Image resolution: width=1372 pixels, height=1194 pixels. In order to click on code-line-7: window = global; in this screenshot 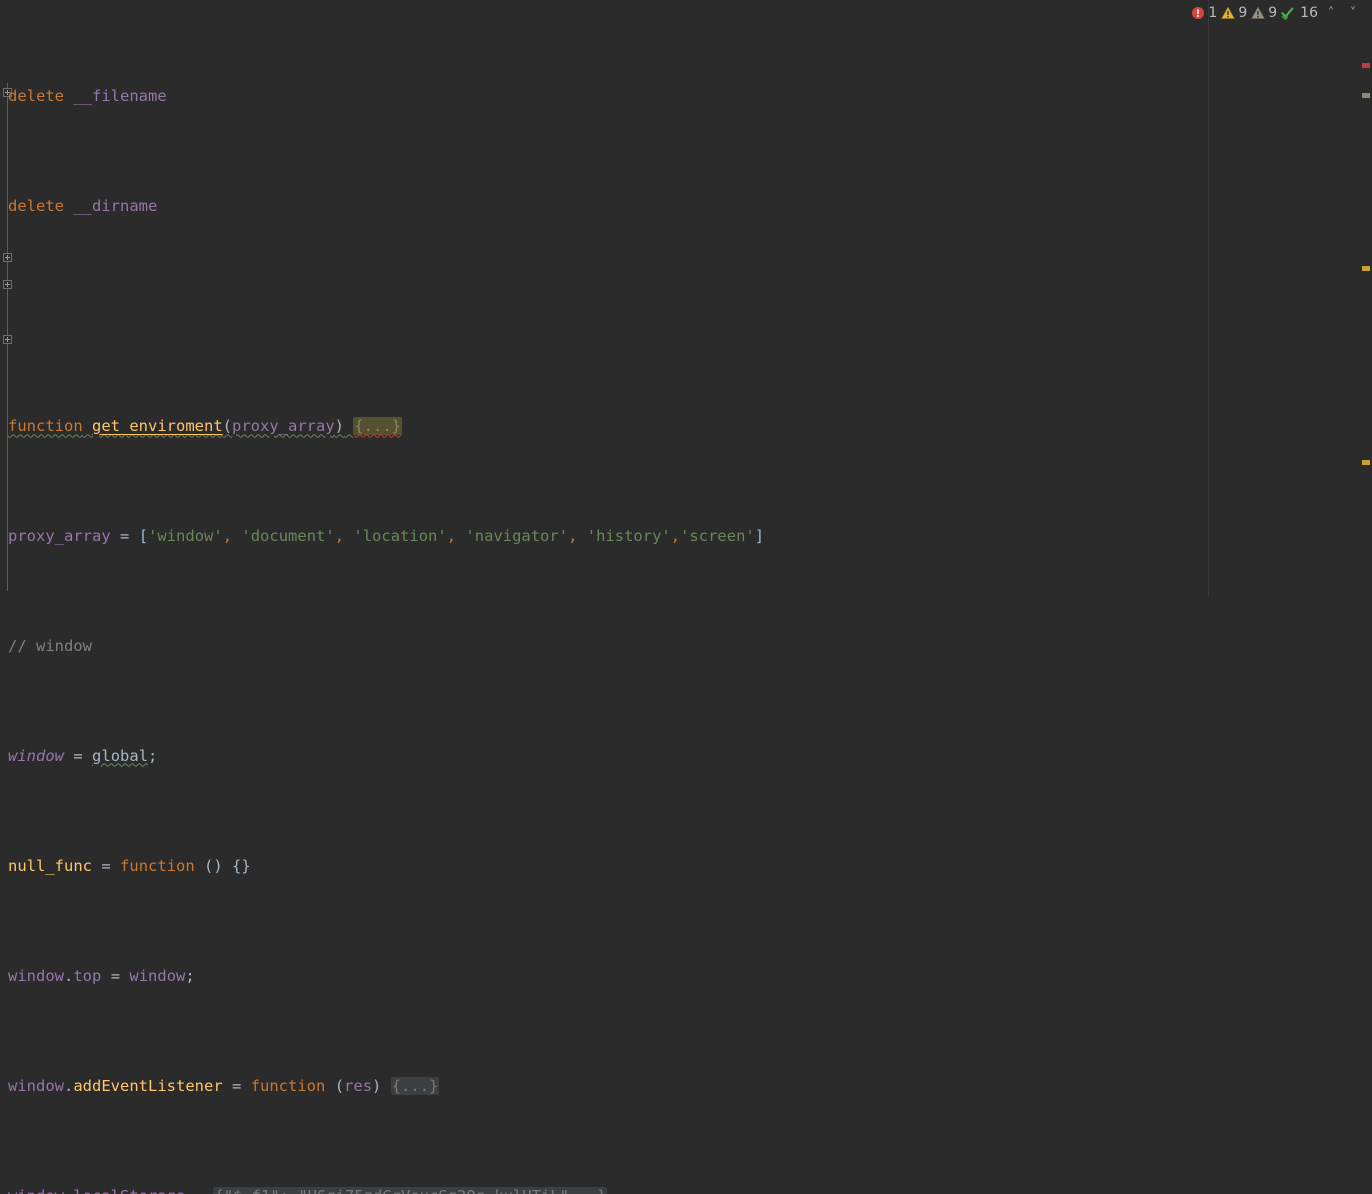, I will do `click(686, 757)`.